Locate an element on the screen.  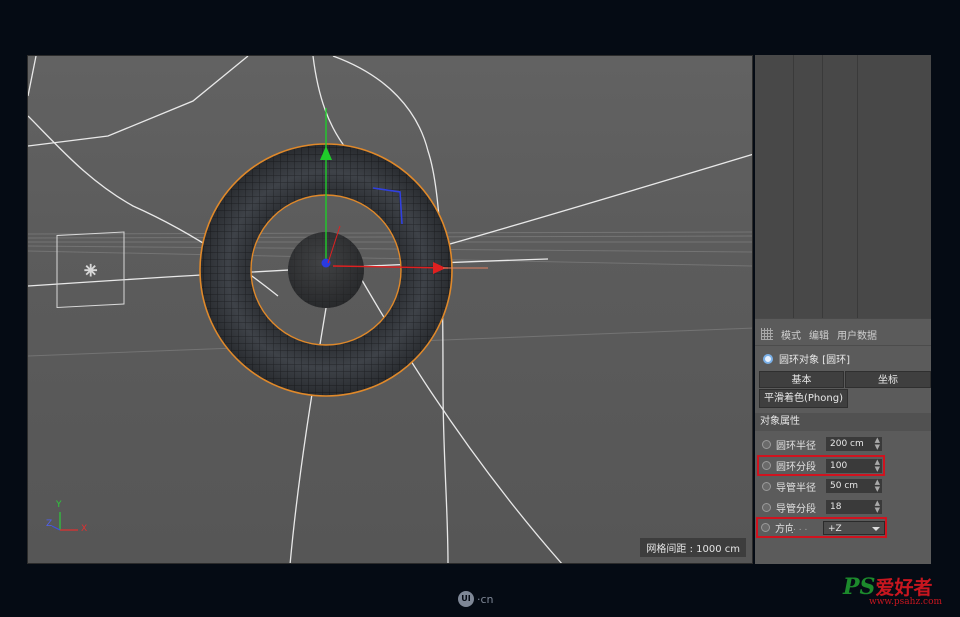
grid-spacing-readout: 网格间距 : 1000 cm is located at coordinates (693, 547).